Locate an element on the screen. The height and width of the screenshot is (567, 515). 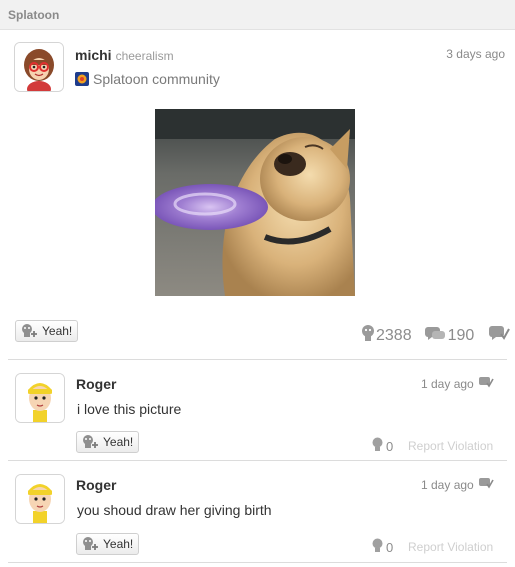
community-icon is located at coordinates (82, 79).